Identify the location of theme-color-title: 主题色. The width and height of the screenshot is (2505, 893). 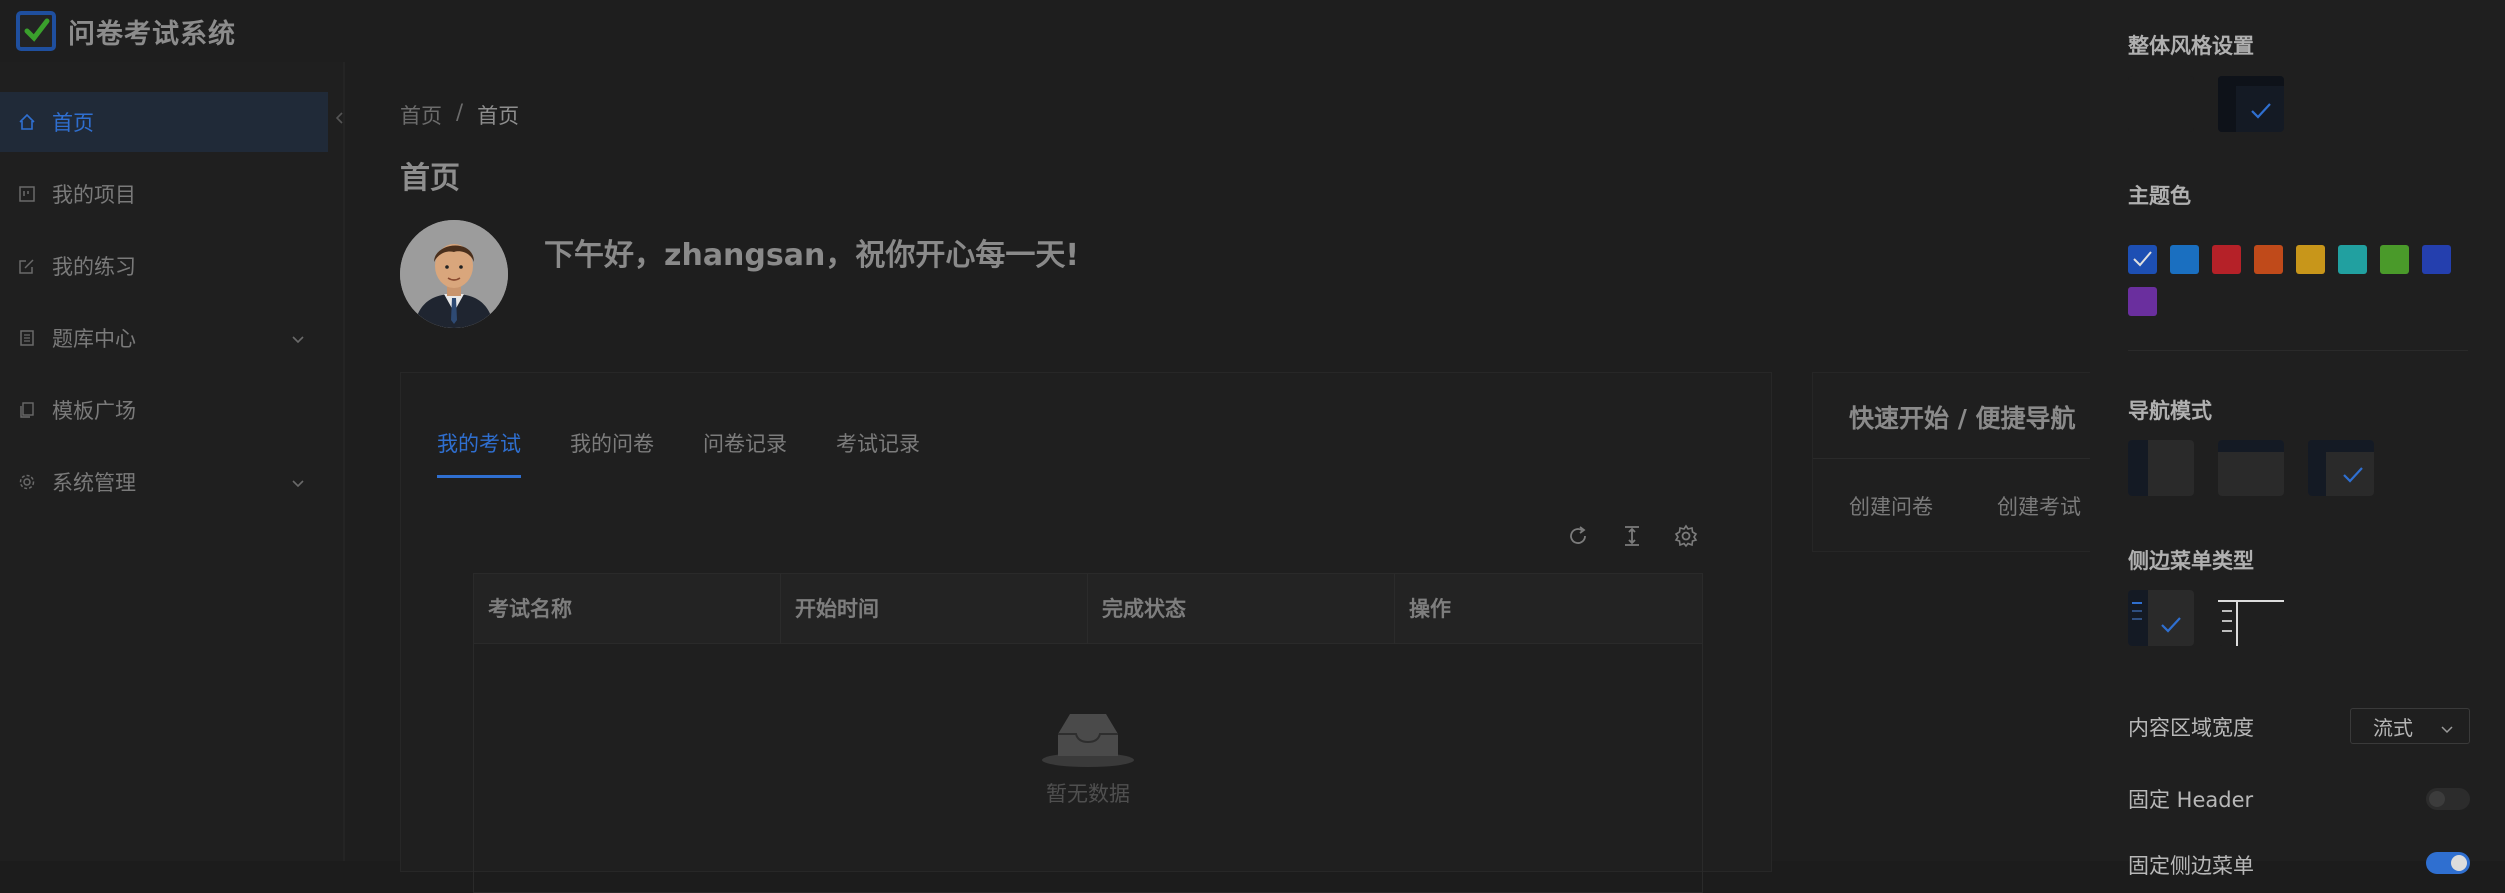
(2159, 196).